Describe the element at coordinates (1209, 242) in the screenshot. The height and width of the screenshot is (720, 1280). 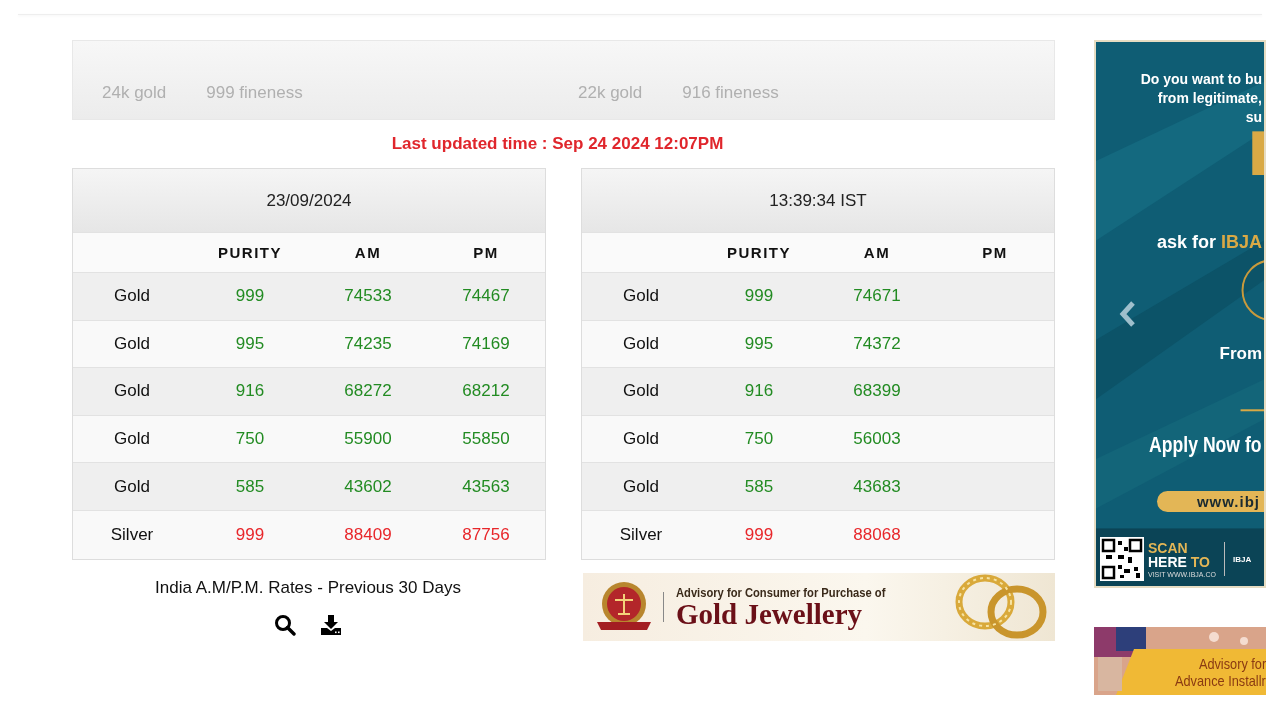
I see `ad-text: ask for IBJA` at that location.